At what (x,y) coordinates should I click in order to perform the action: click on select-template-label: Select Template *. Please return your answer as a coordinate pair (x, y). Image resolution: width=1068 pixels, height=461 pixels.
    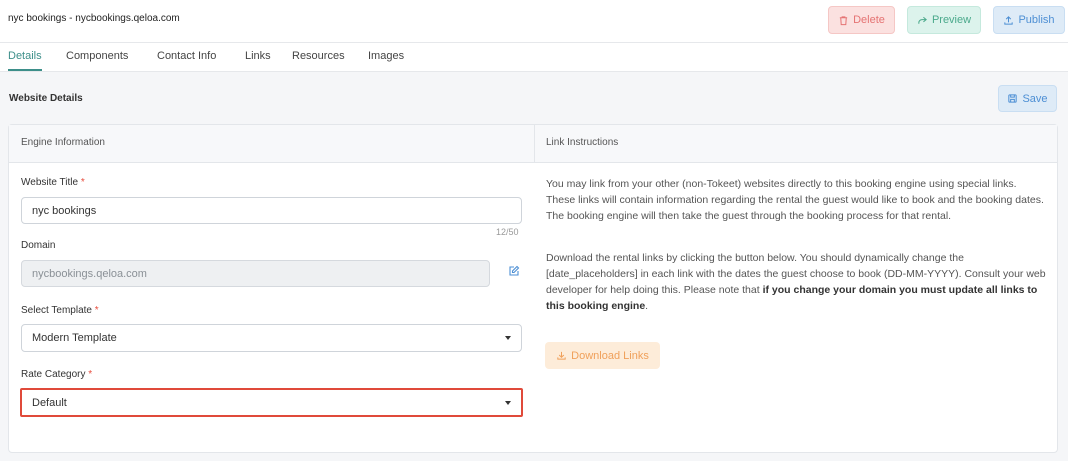
    Looking at the image, I should click on (60, 310).